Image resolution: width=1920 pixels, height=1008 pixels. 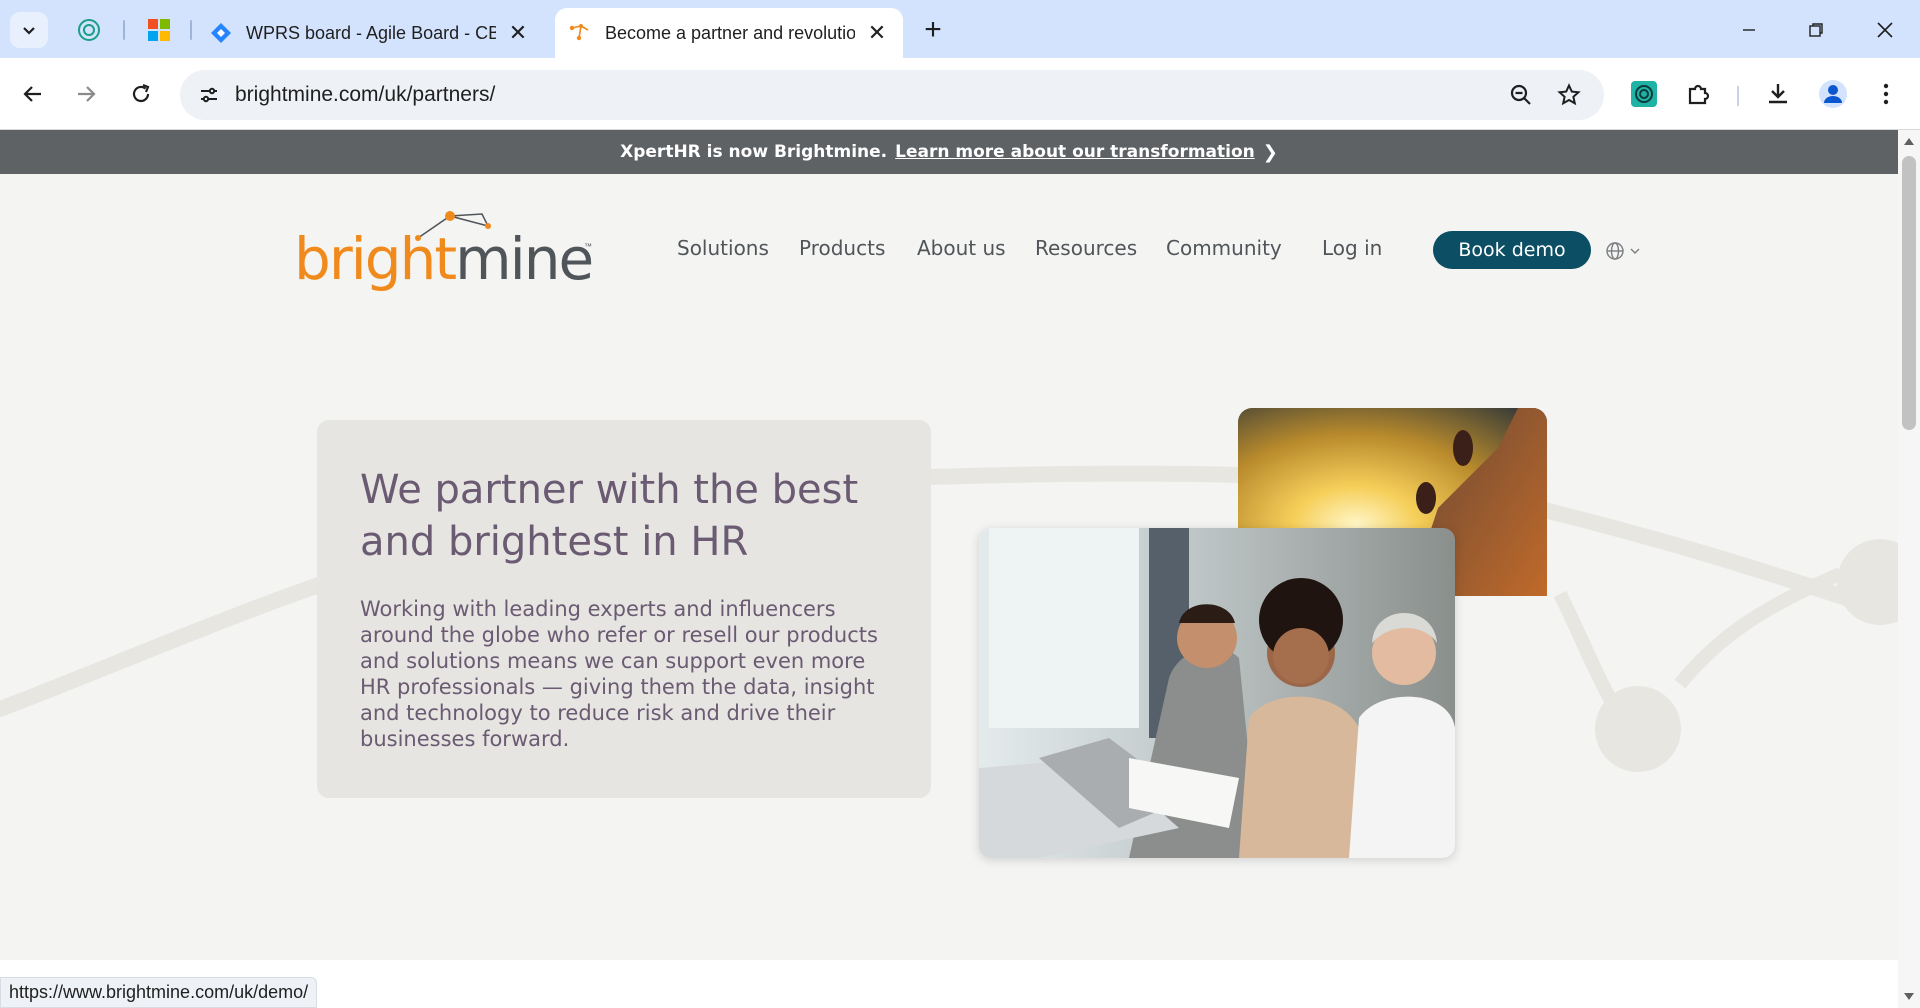 What do you see at coordinates (1512, 250) in the screenshot?
I see `book-demo-button: Book demo` at bounding box center [1512, 250].